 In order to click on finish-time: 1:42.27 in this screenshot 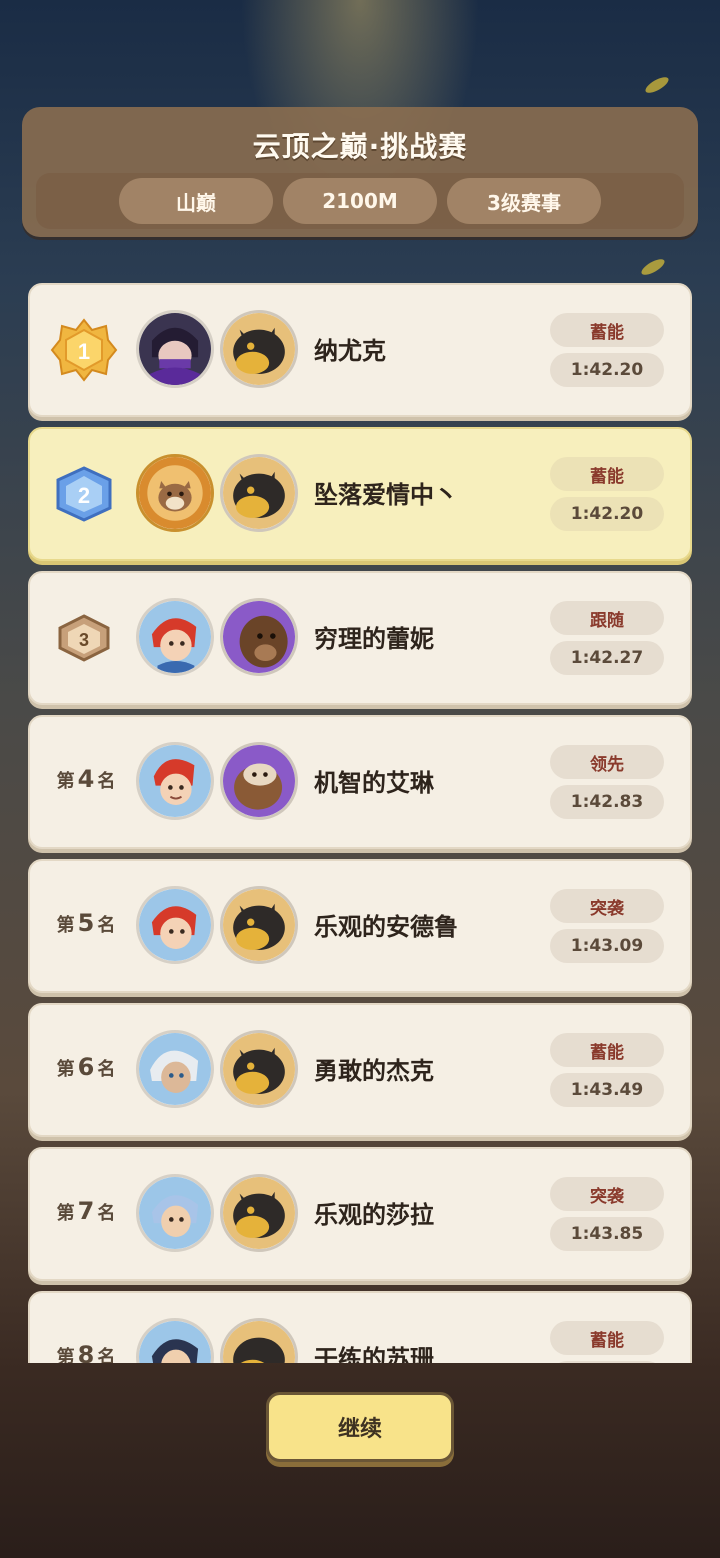, I will do `click(607, 658)`.